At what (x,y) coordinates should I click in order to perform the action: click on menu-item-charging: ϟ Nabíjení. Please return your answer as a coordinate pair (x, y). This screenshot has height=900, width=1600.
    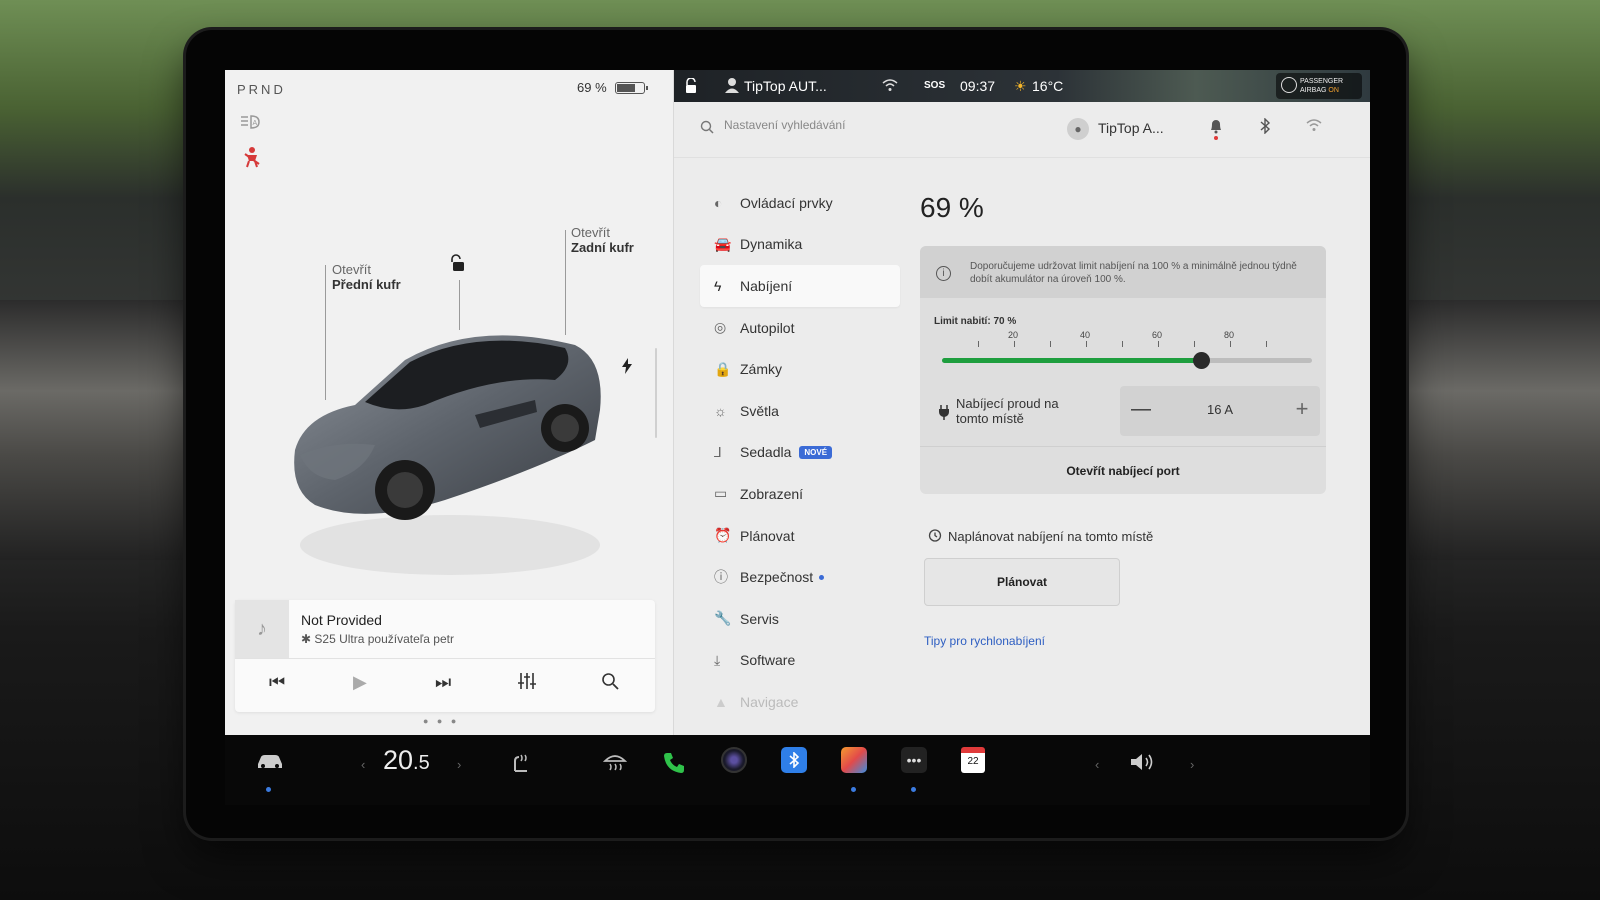
    Looking at the image, I should click on (800, 286).